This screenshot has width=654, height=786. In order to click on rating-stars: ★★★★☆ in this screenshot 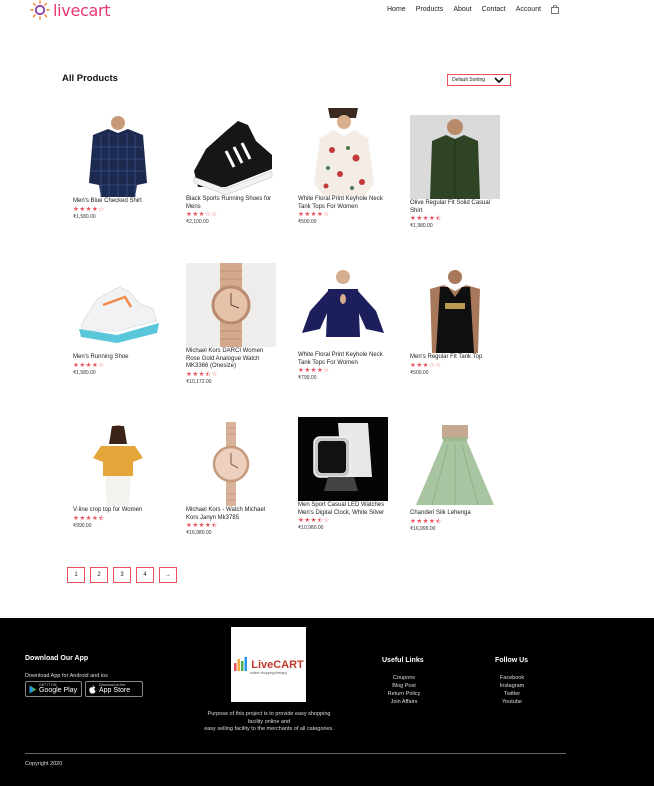, I will do `click(89, 365)`.